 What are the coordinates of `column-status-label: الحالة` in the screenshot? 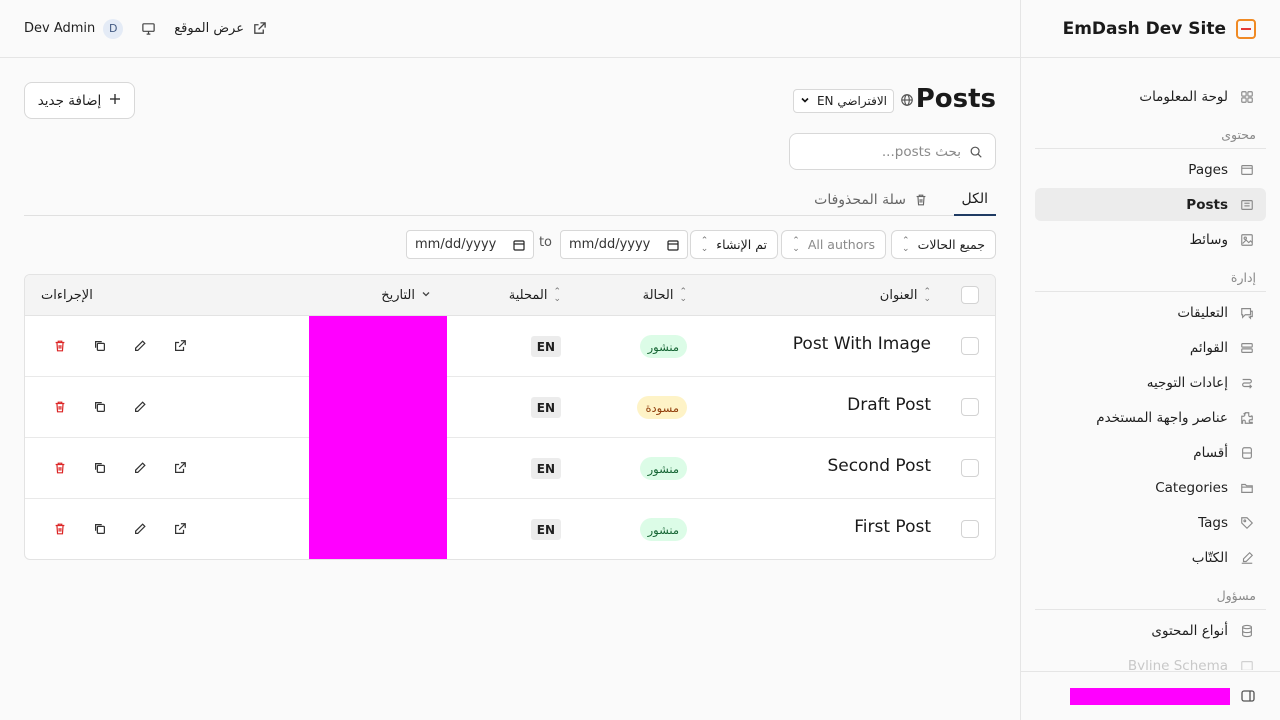 It's located at (658, 295).